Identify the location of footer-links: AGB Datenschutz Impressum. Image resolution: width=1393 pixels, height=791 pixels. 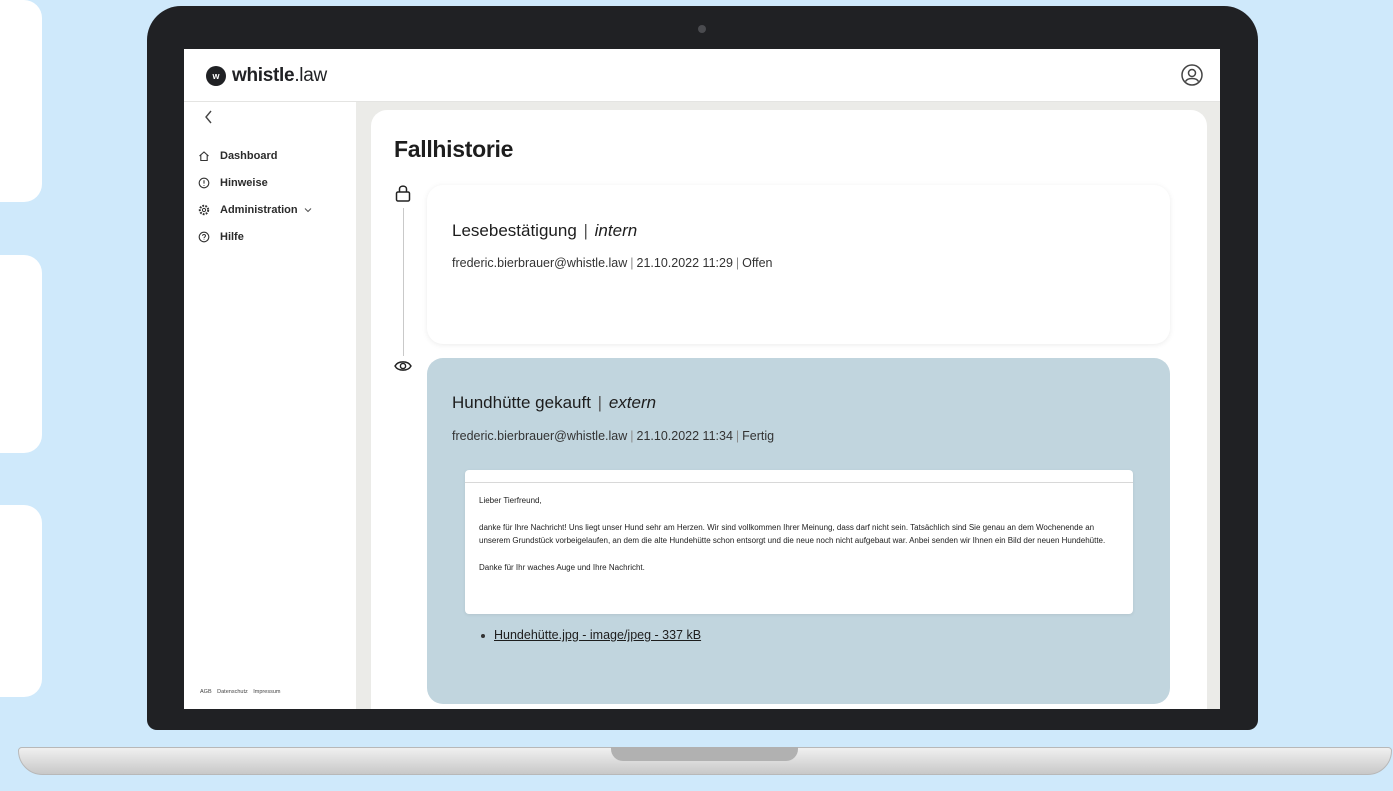
(242, 692).